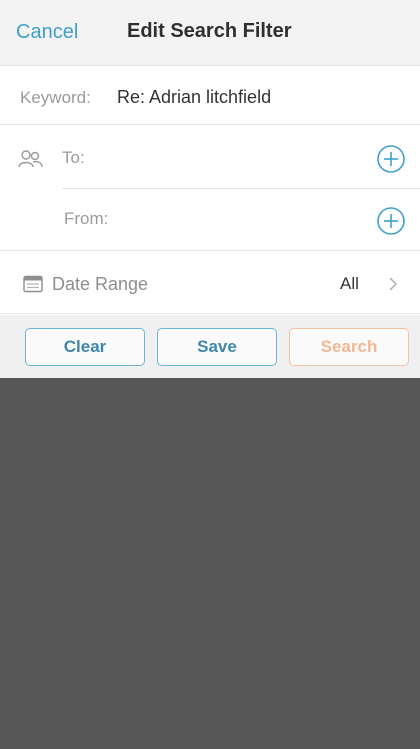 The height and width of the screenshot is (749, 420). What do you see at coordinates (100, 284) in the screenshot?
I see `date-range-label: Date Range` at bounding box center [100, 284].